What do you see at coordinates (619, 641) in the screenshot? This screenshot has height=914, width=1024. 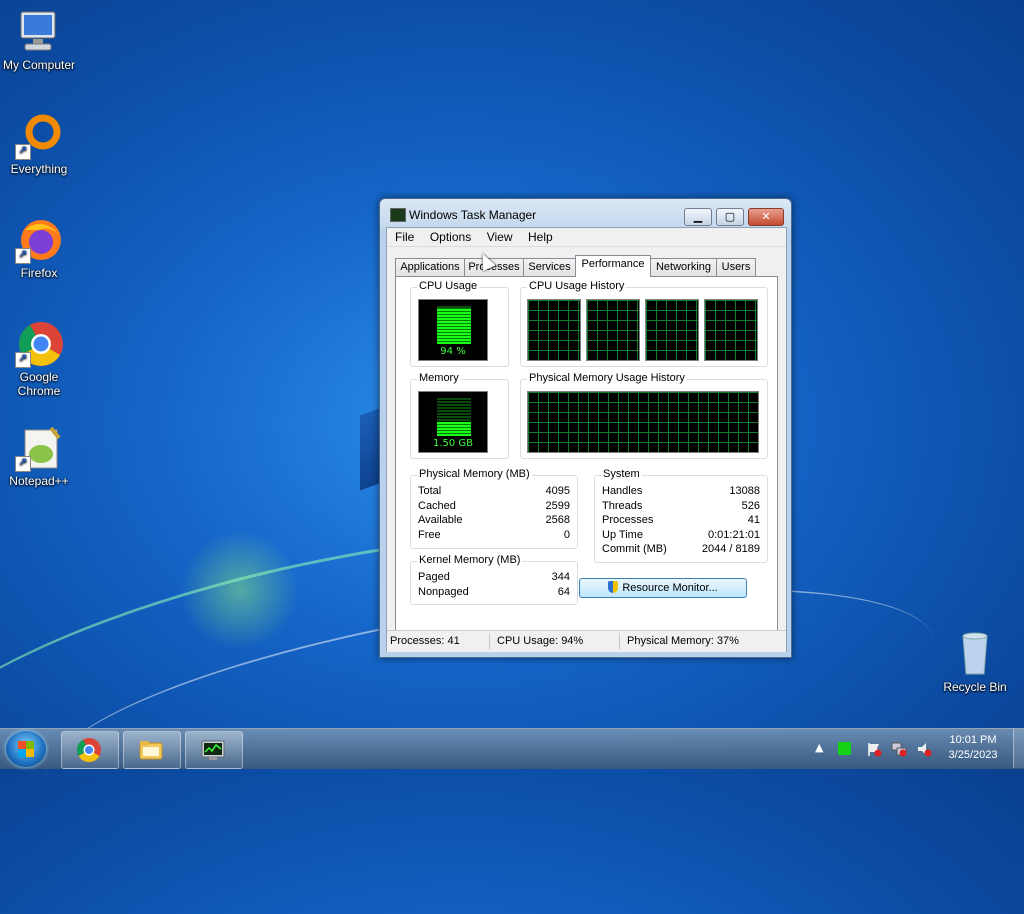 I see `status-separator` at bounding box center [619, 641].